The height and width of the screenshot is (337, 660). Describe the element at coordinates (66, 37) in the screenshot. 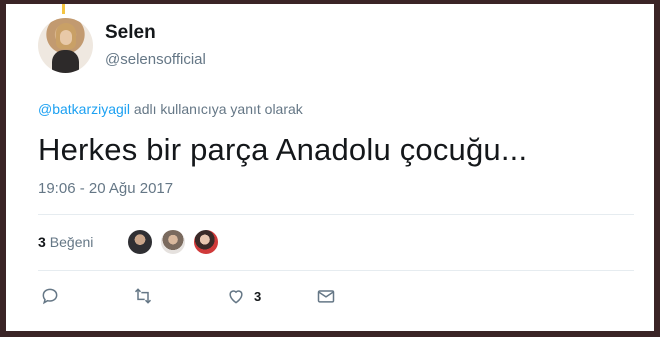

I see `avatar-face` at that location.